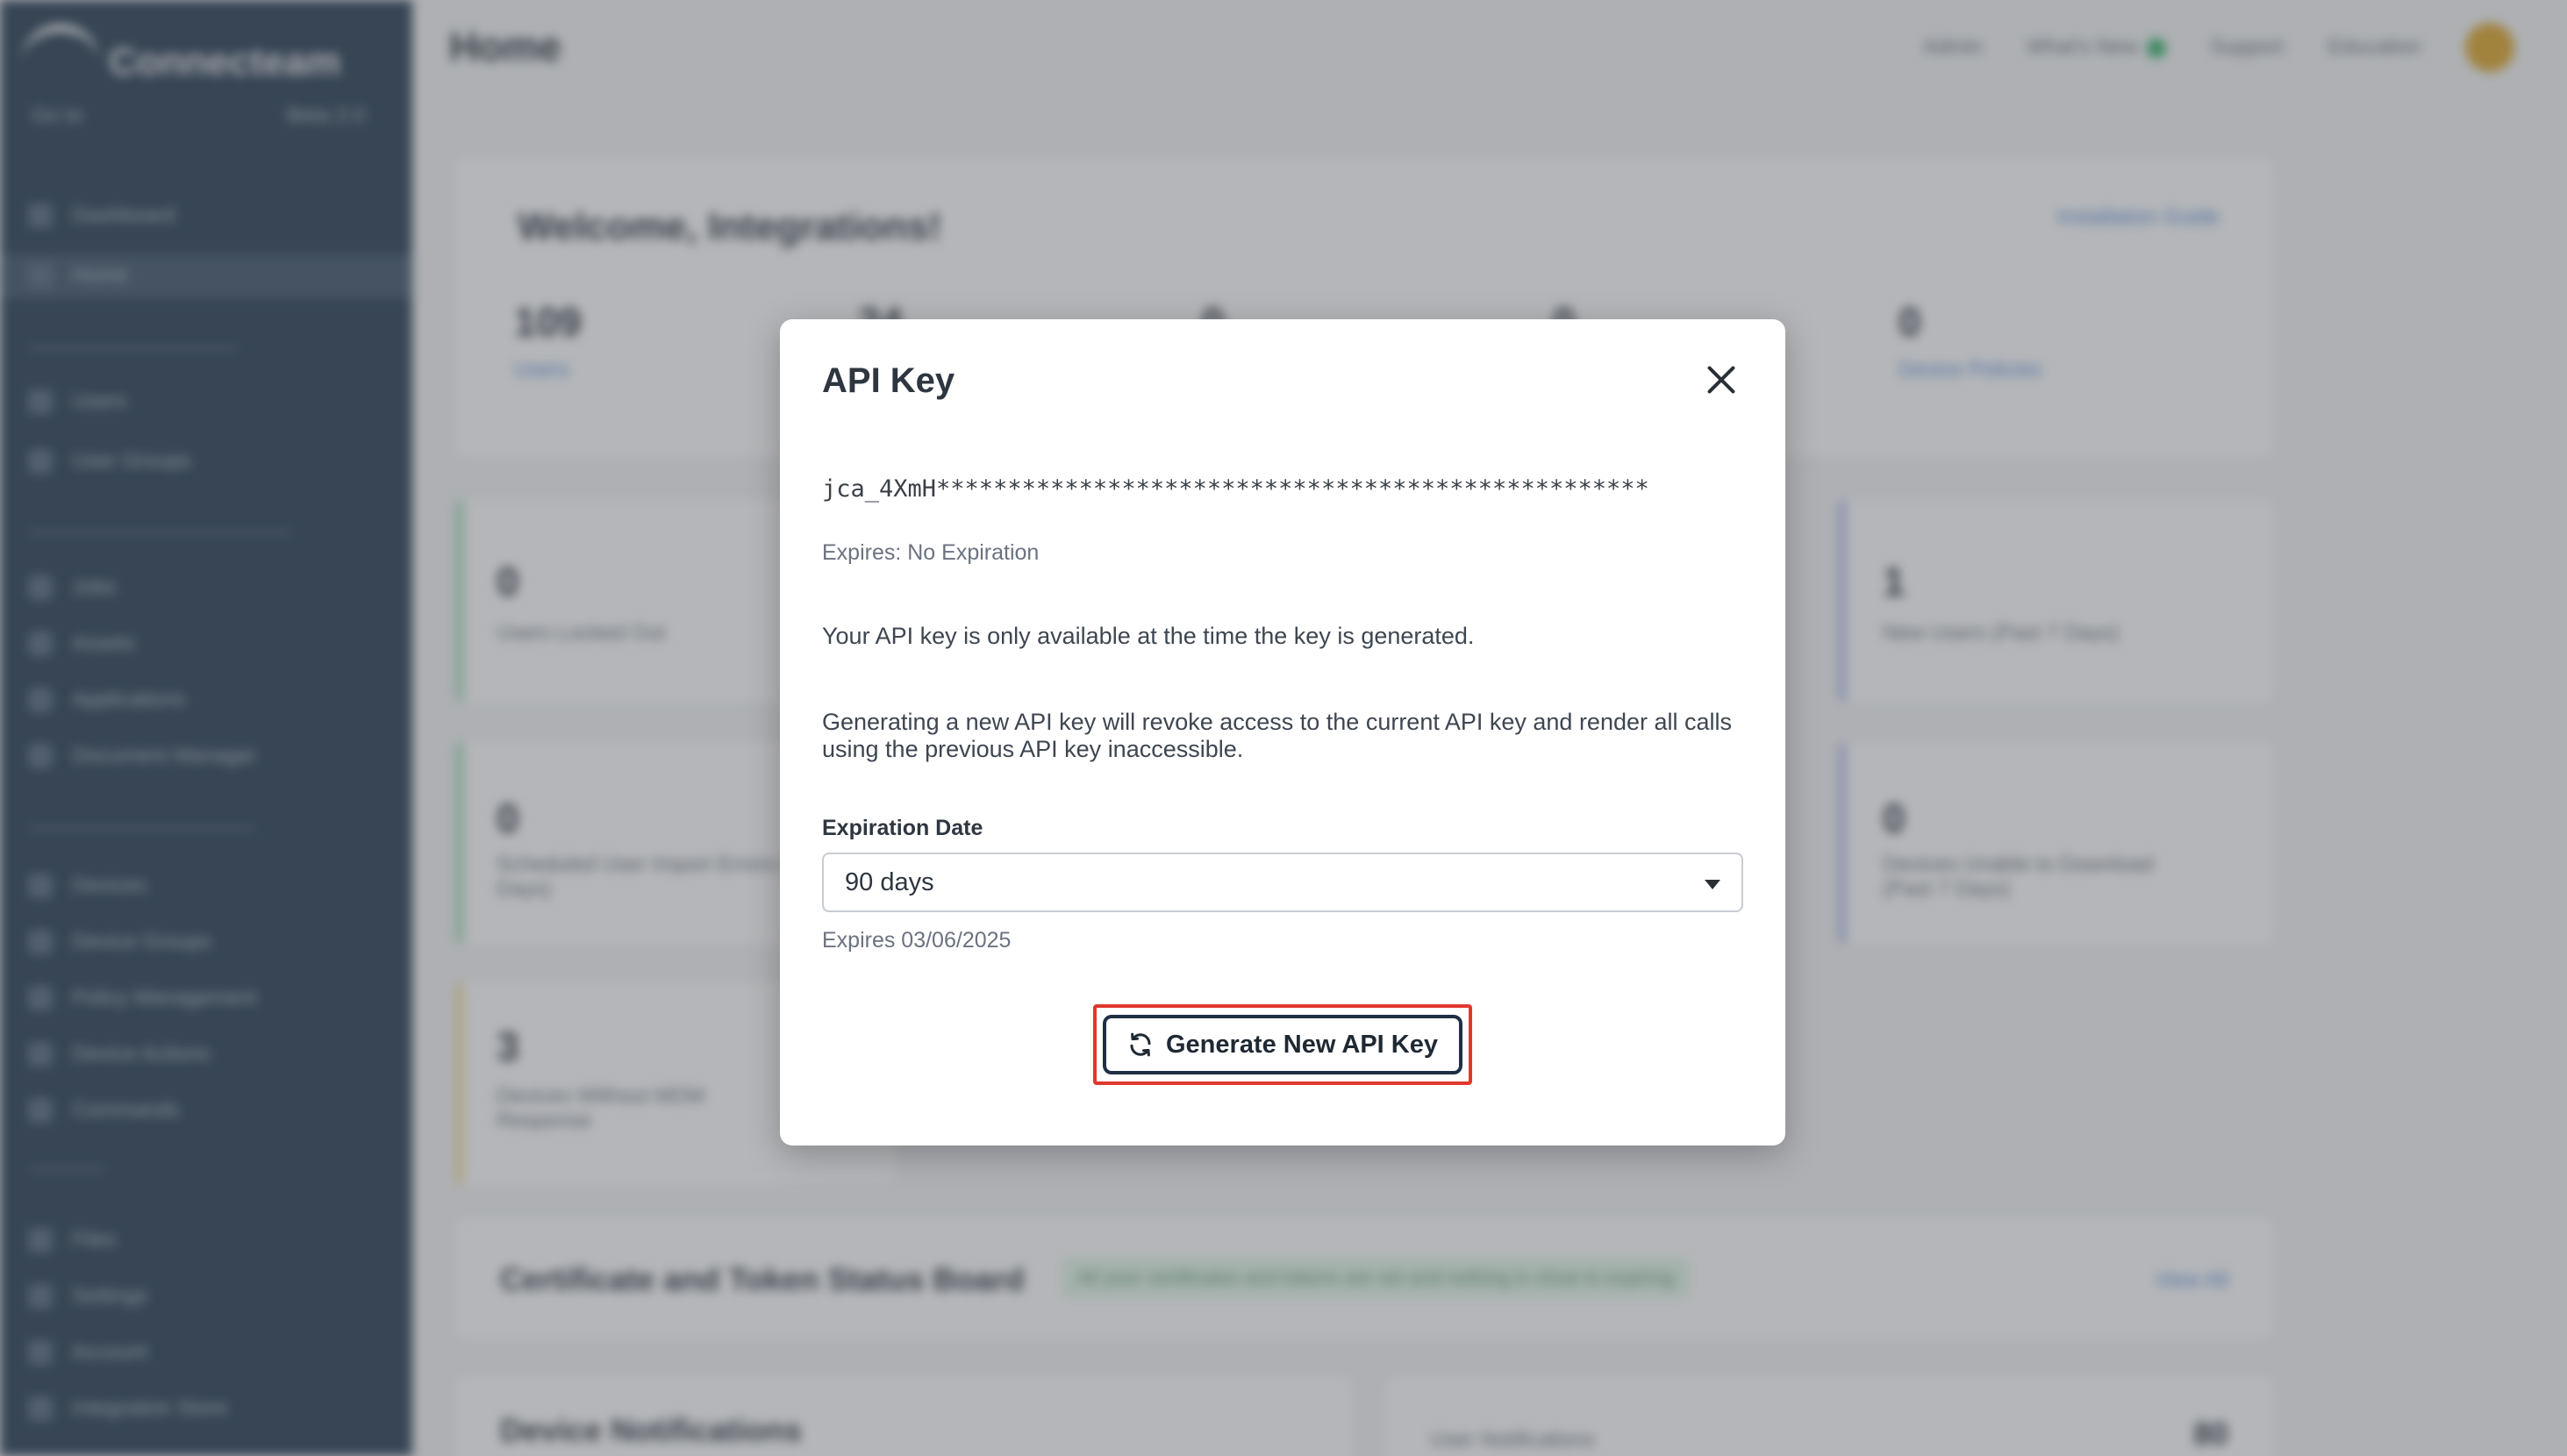 The height and width of the screenshot is (1456, 2567). What do you see at coordinates (917, 940) in the screenshot?
I see `expires-date-text: Expires 03/06/2025` at bounding box center [917, 940].